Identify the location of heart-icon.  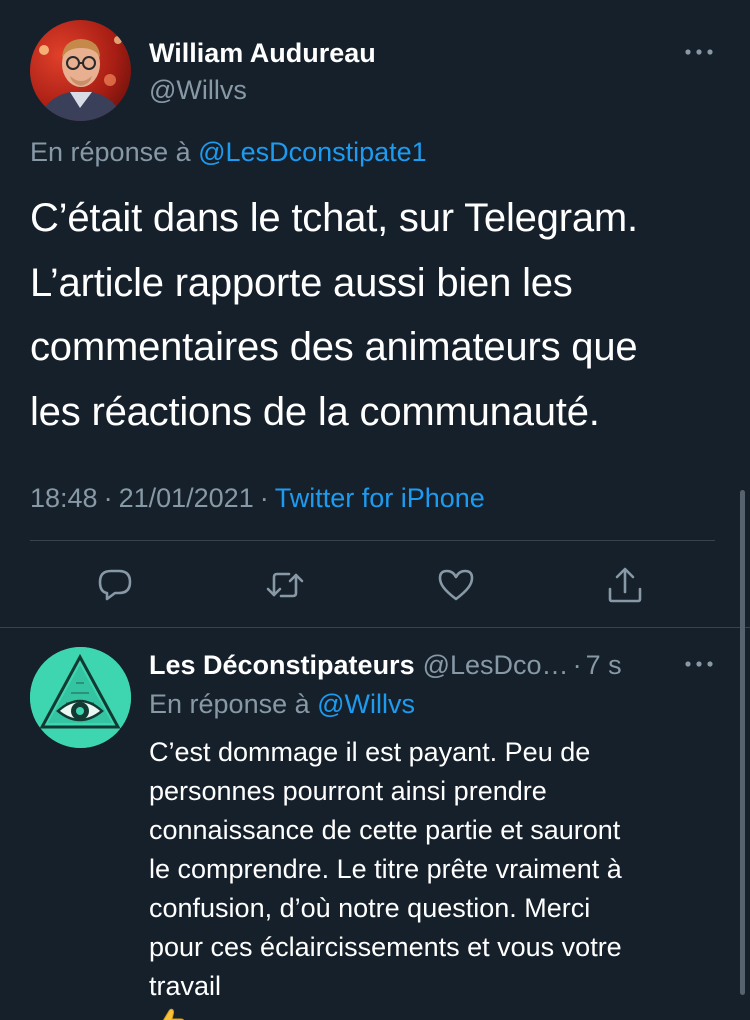
(456, 585).